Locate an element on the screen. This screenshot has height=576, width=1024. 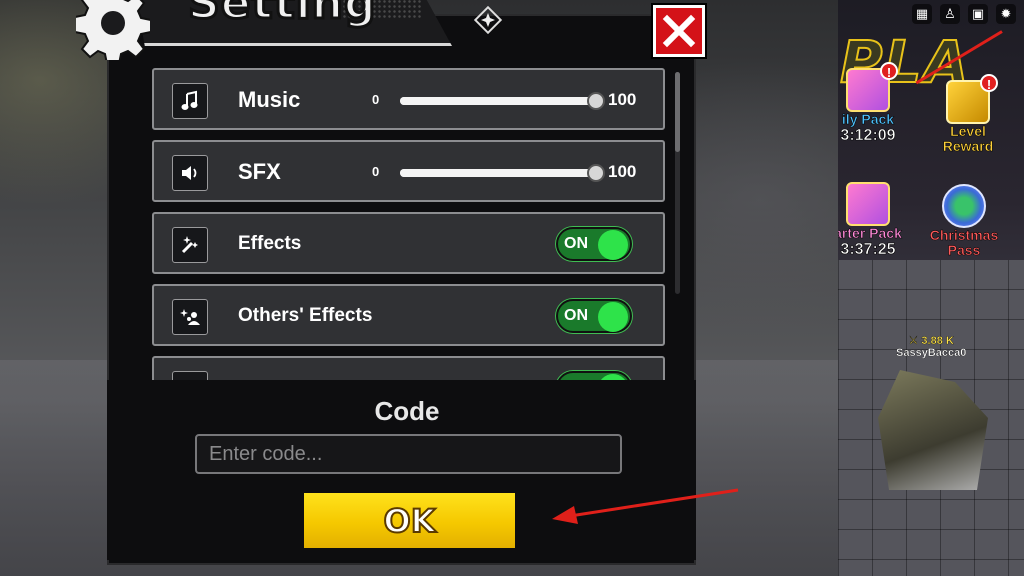
inventory-icon: ▣ is located at coordinates (978, 14).